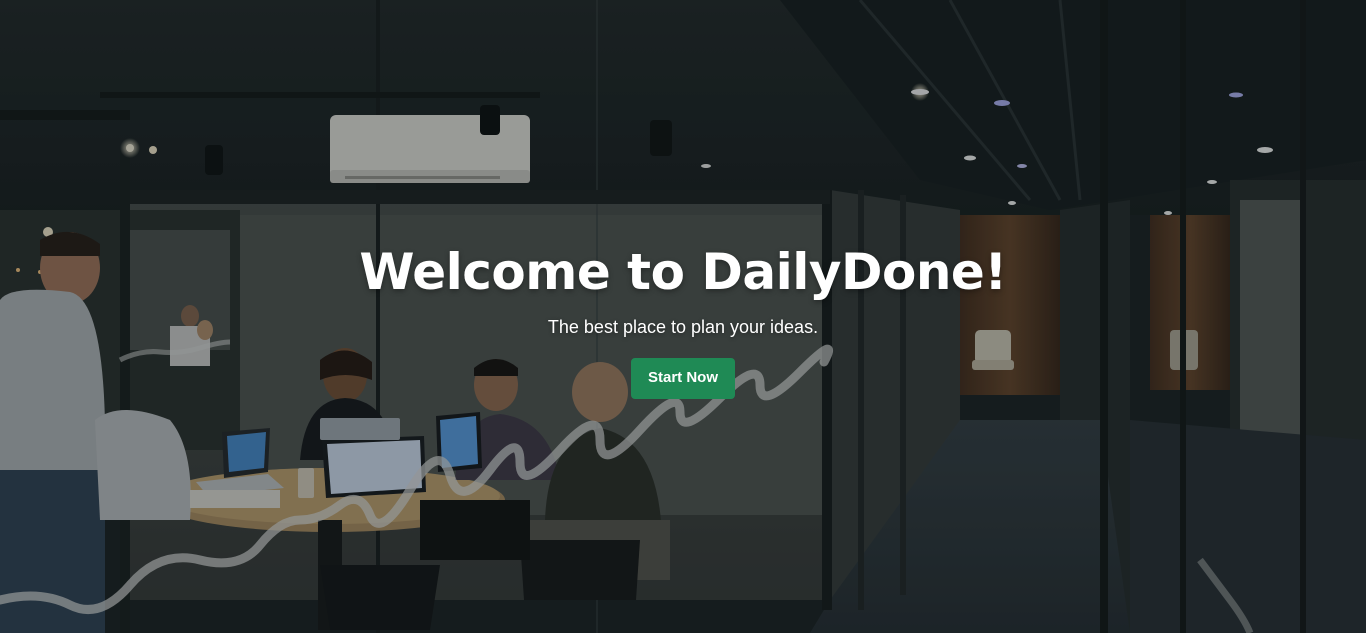 The height and width of the screenshot is (633, 1366). What do you see at coordinates (683, 272) in the screenshot?
I see `hero-title: Welcome to DailyDone!` at bounding box center [683, 272].